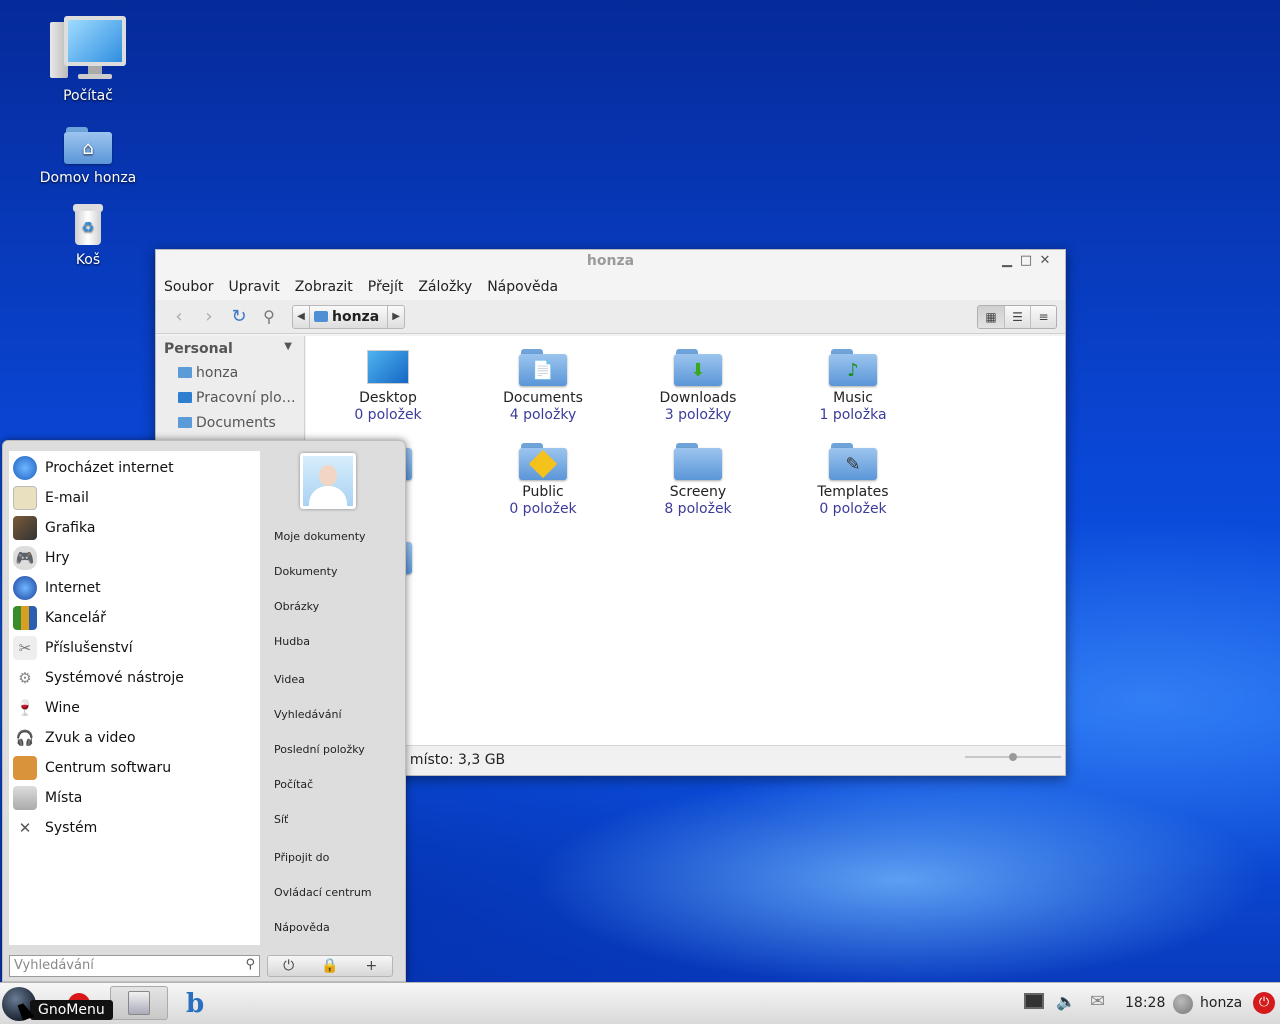  Describe the element at coordinates (289, 679) in the screenshot. I see `link-videos: Videa` at that location.